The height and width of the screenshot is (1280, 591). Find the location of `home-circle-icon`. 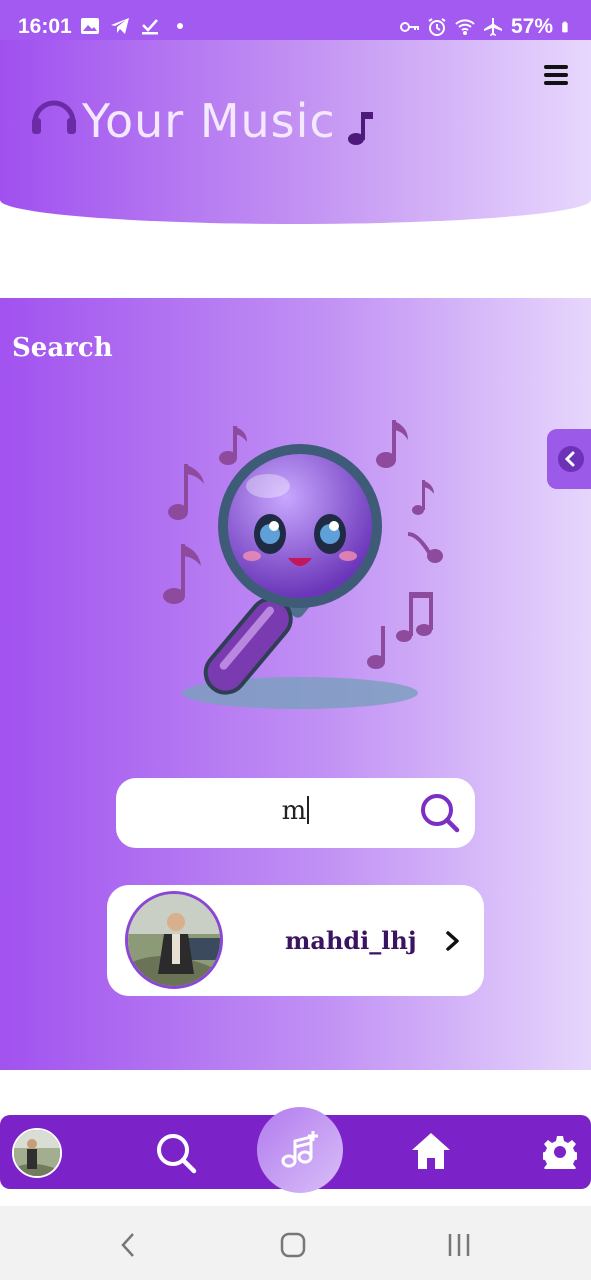

home-circle-icon is located at coordinates (293, 1245).